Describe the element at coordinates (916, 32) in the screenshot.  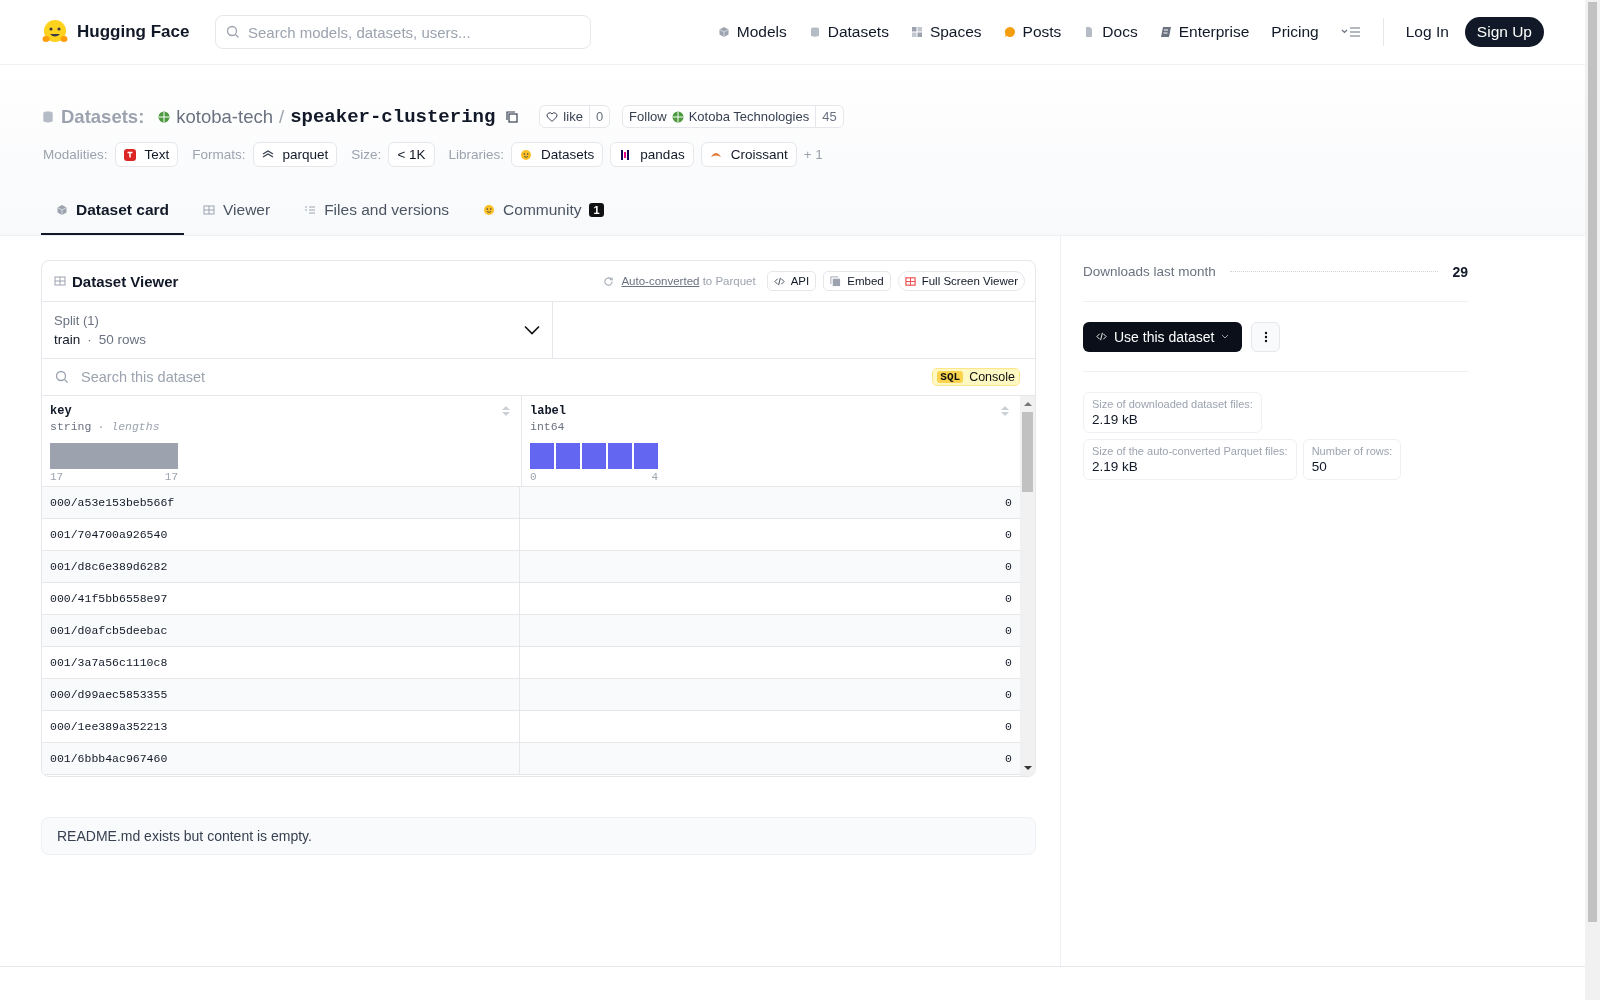
I see `grid-icon` at that location.